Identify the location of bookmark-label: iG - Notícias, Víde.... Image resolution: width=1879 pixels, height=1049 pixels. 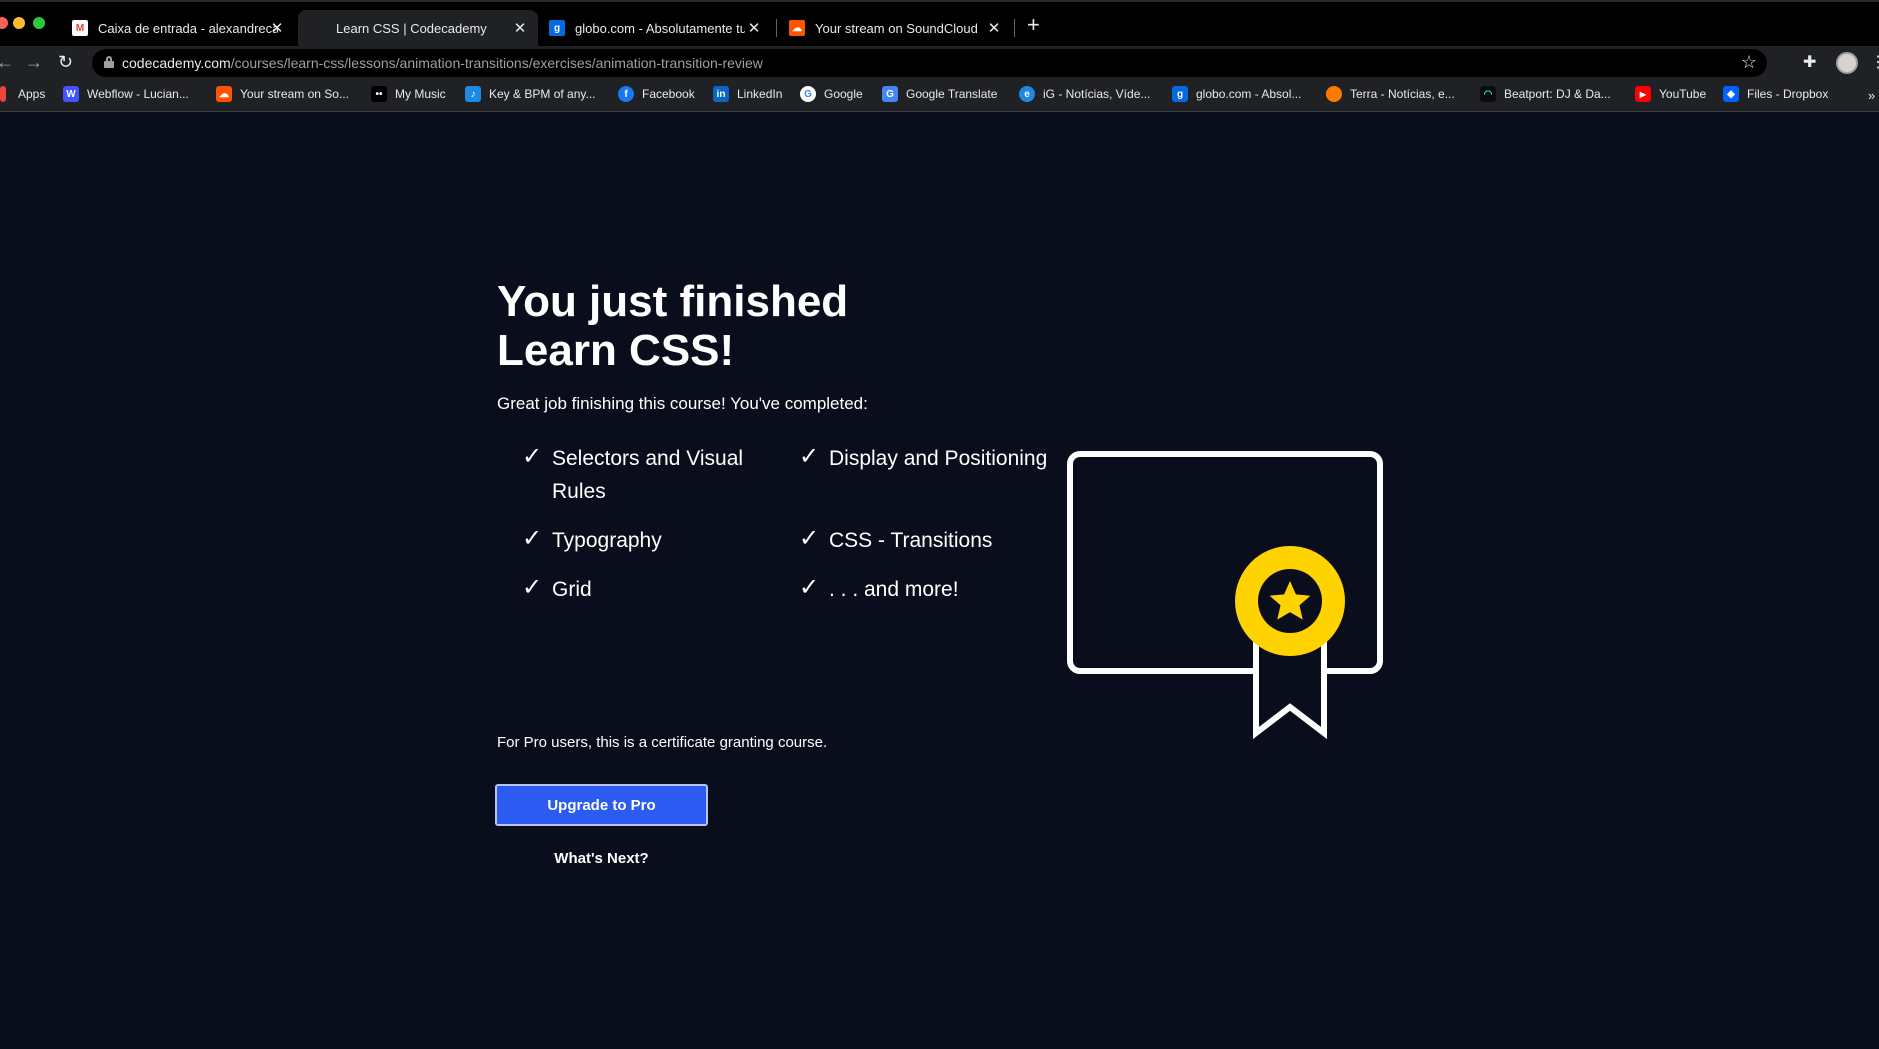
(1097, 94).